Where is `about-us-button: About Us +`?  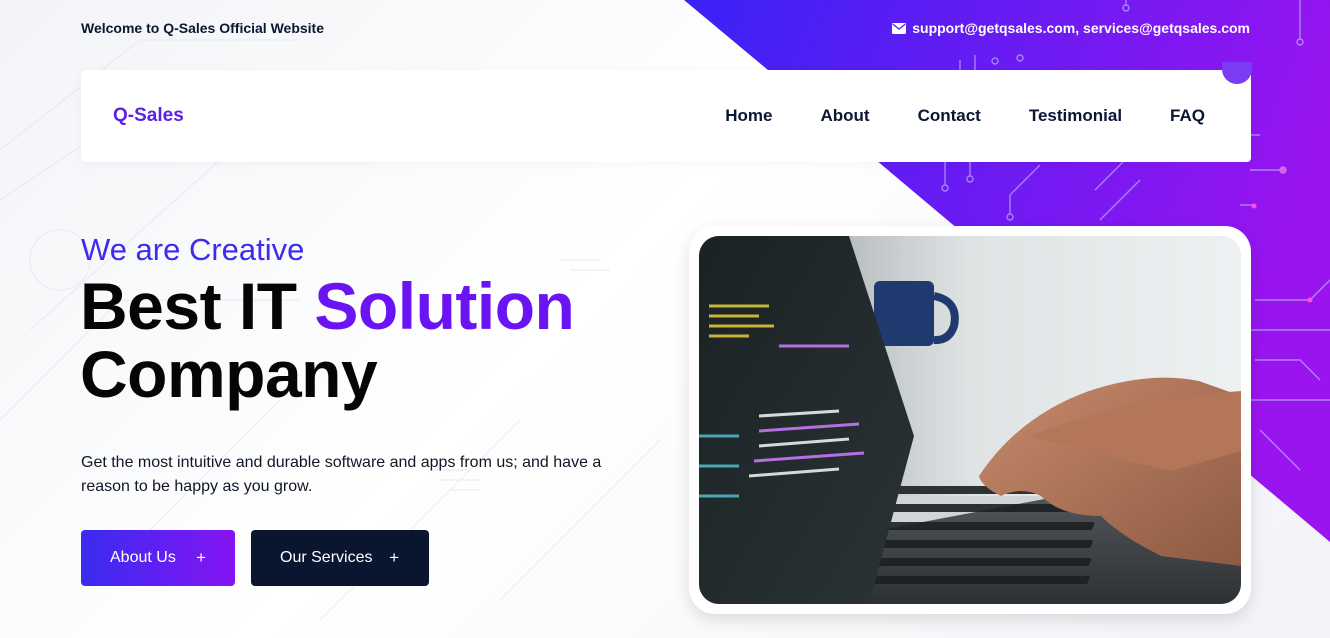 about-us-button: About Us + is located at coordinates (158, 558).